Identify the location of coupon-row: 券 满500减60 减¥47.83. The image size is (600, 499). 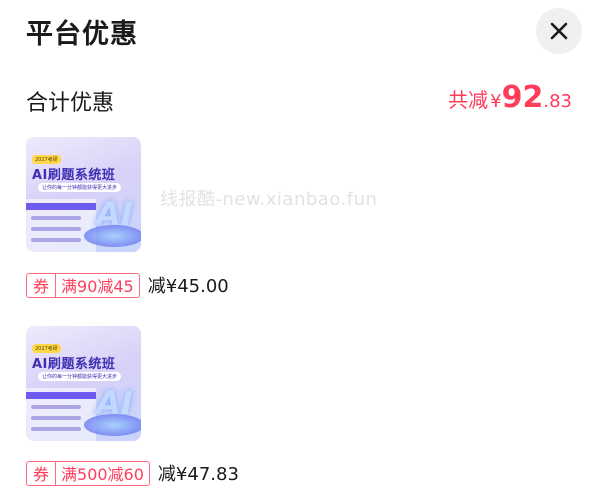
(132, 473).